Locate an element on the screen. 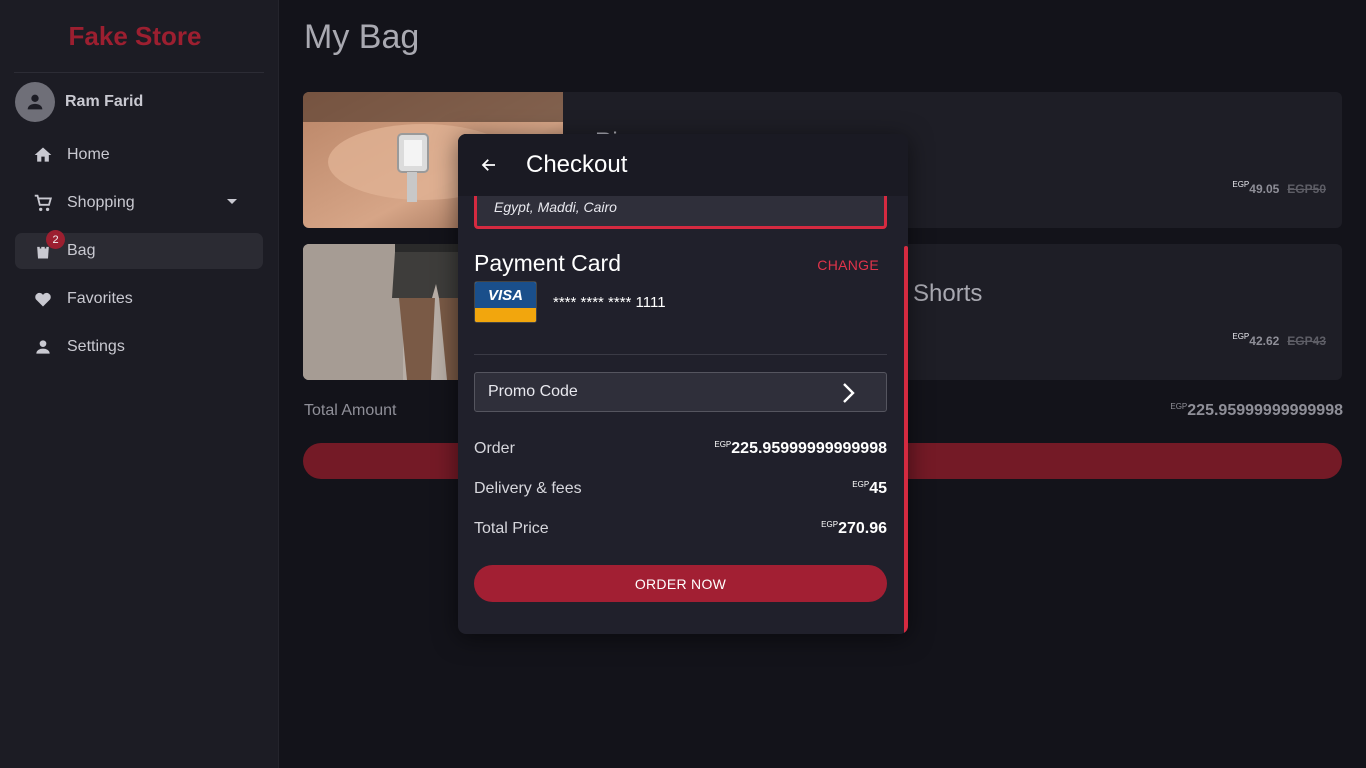 Image resolution: width=1366 pixels, height=768 pixels. total-label: Total Amount is located at coordinates (350, 410).